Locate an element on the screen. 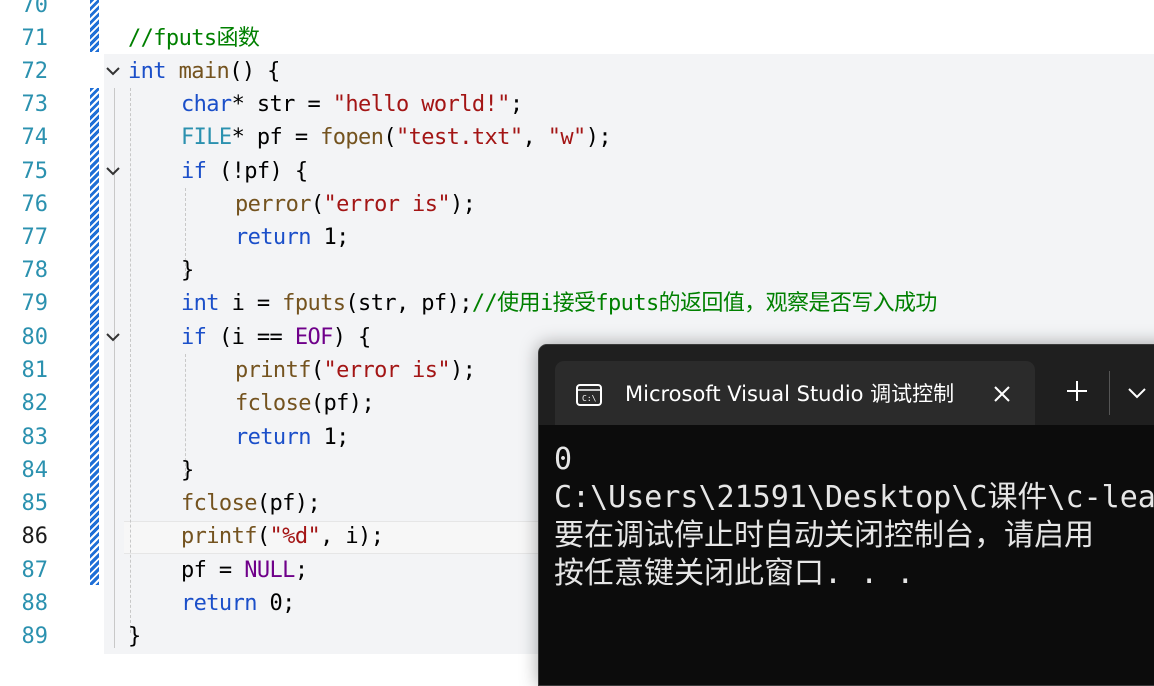 The image size is (1154, 686). line-number: 73 is located at coordinates (35, 104).